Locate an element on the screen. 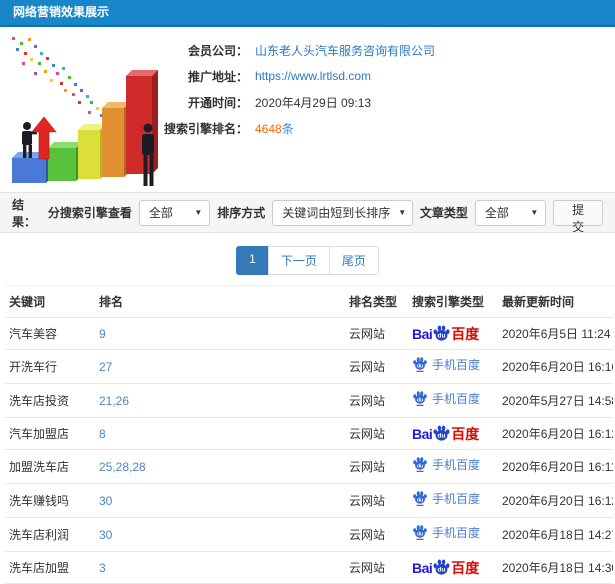  rank-cell: 25,28,28 is located at coordinates (220, 466).